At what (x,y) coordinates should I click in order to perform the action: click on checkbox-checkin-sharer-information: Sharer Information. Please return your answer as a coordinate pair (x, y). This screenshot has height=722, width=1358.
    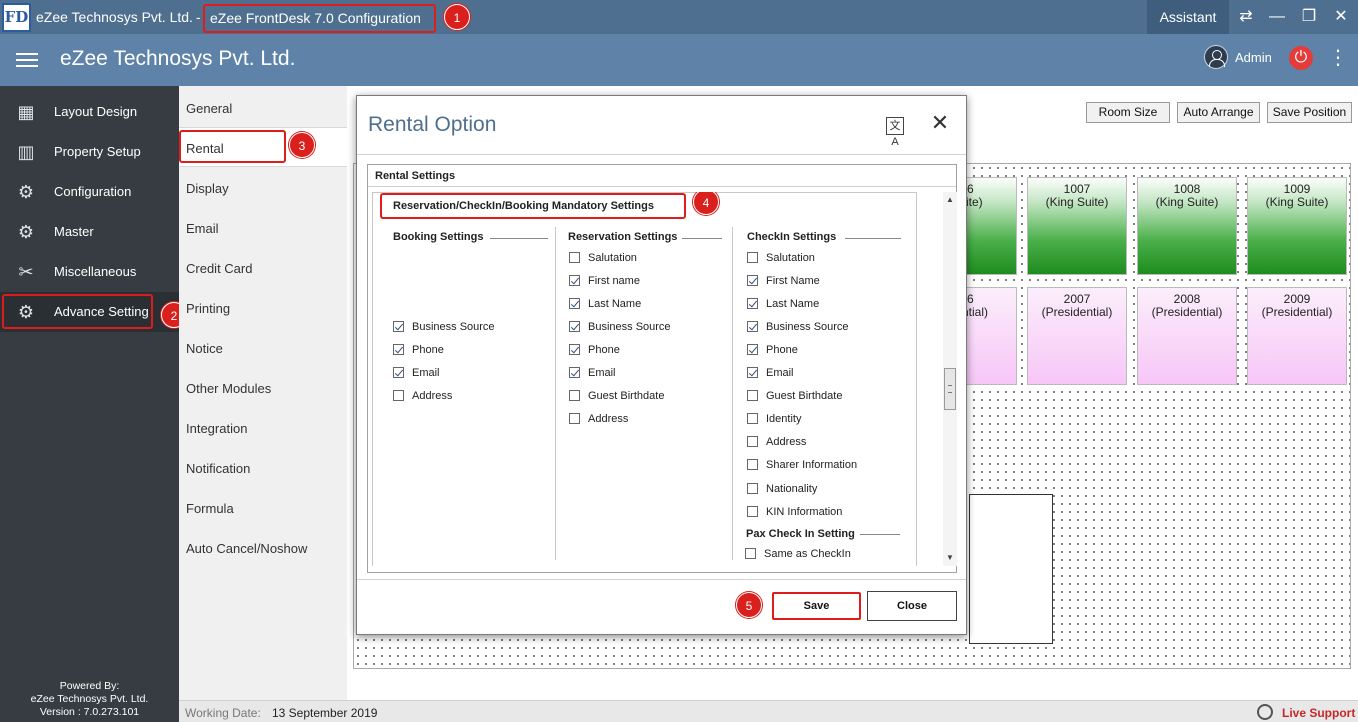
    Looking at the image, I should click on (802, 465).